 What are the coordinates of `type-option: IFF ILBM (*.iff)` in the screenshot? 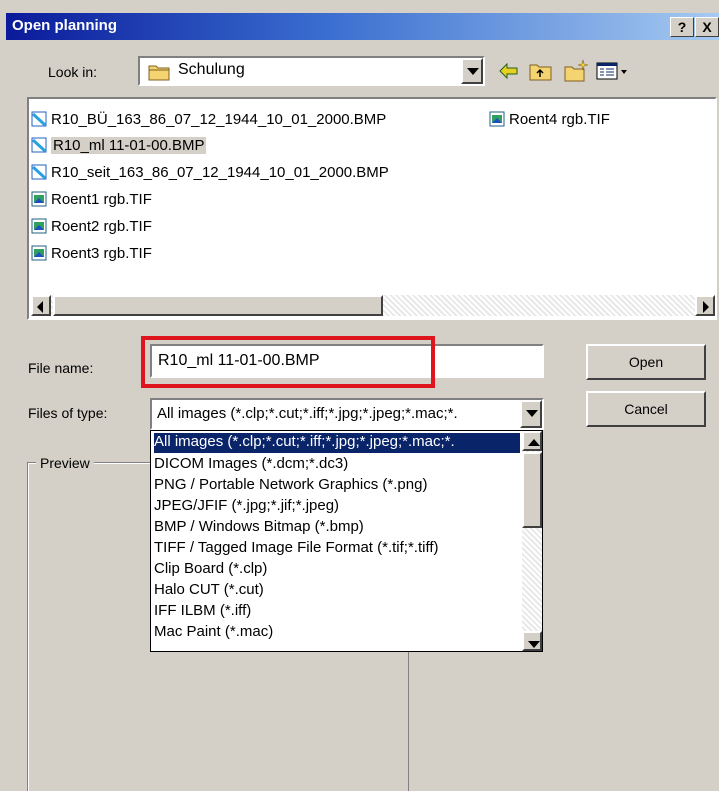 It's located at (202, 612).